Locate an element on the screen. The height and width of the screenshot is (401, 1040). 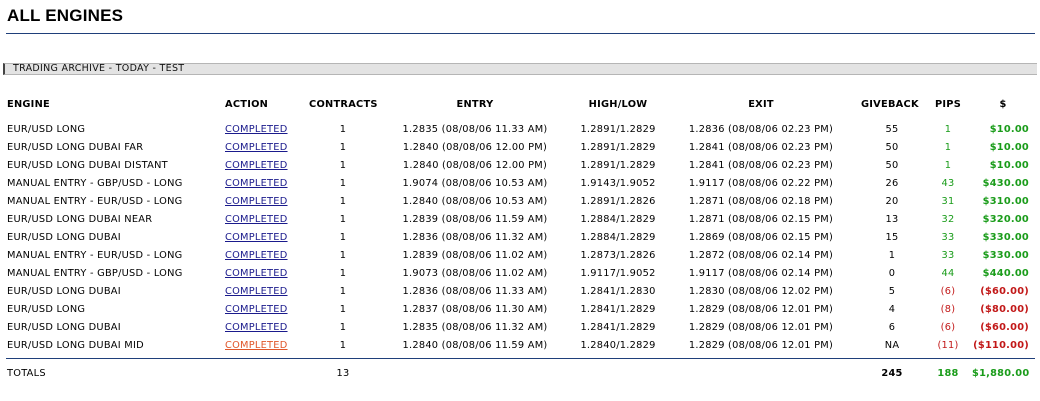
cell-giveback: 13 is located at coordinates (892, 219).